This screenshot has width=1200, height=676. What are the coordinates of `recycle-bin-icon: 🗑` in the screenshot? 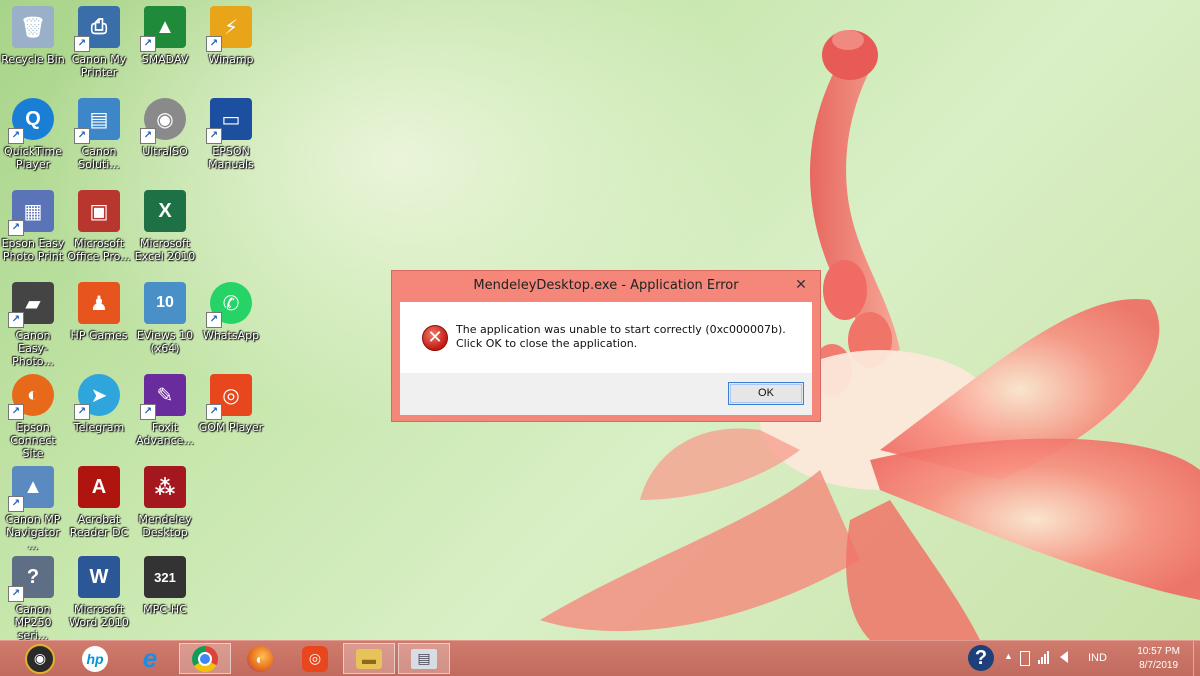 It's located at (33, 27).